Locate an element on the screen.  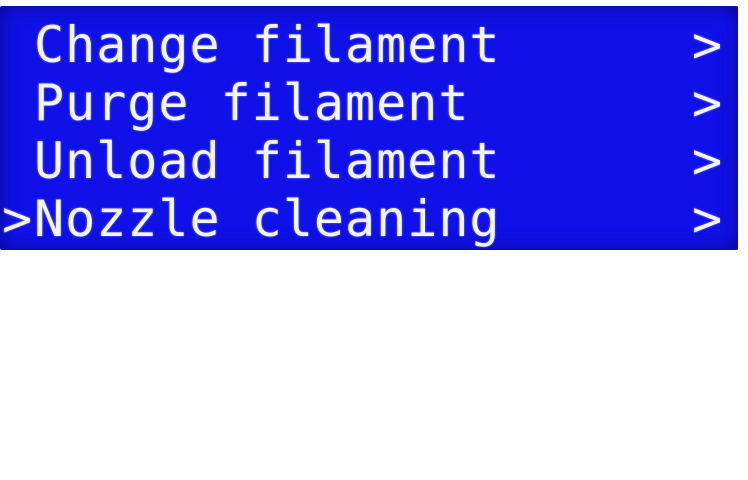
selection-cursor: > is located at coordinates (18, 219).